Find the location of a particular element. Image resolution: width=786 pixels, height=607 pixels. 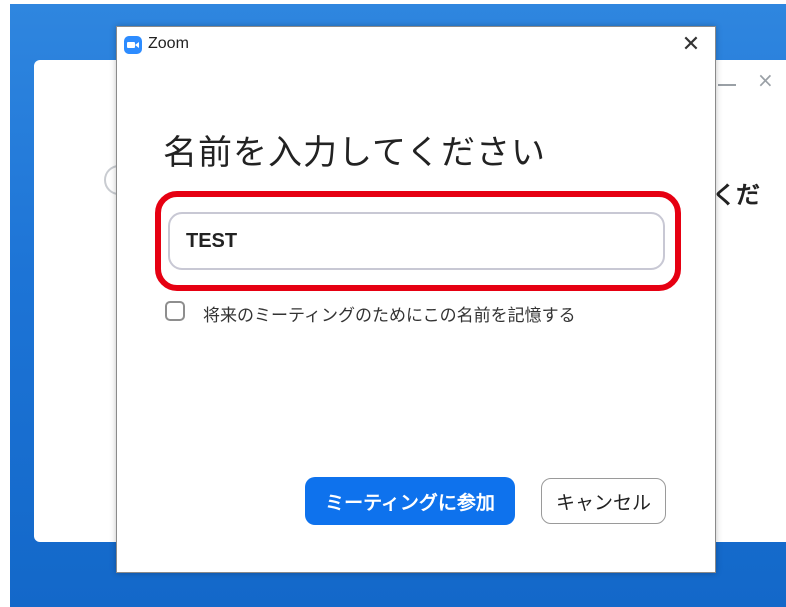

remember-name-checkbox is located at coordinates (175, 311).